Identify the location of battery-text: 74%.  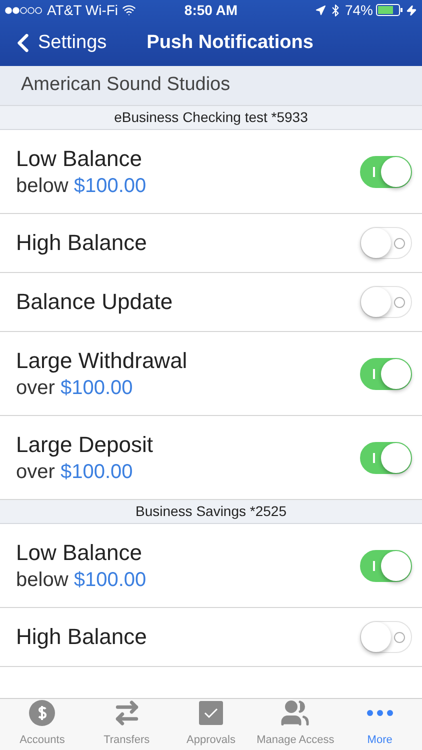
(358, 10).